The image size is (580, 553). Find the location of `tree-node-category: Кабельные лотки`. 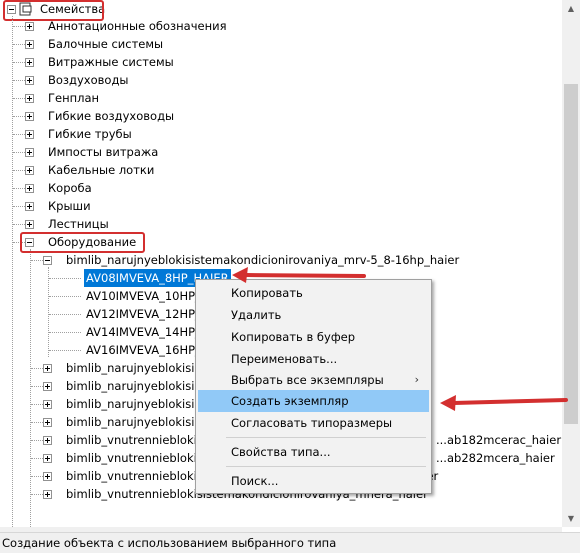

tree-node-category: Кабельные лотки is located at coordinates (150, 170).